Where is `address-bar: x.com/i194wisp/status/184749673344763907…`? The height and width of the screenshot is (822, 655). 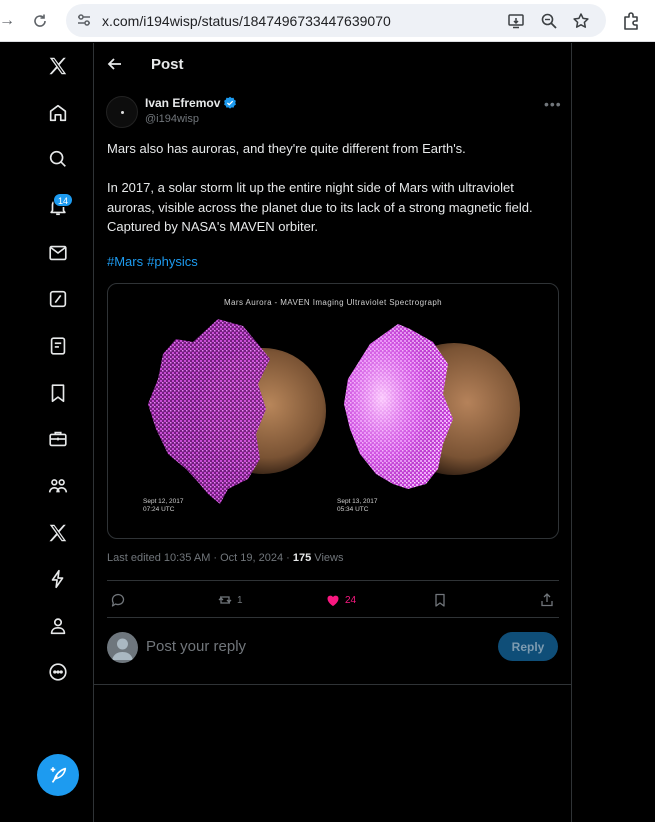 address-bar: x.com/i194wisp/status/184749673344763907… is located at coordinates (336, 20).